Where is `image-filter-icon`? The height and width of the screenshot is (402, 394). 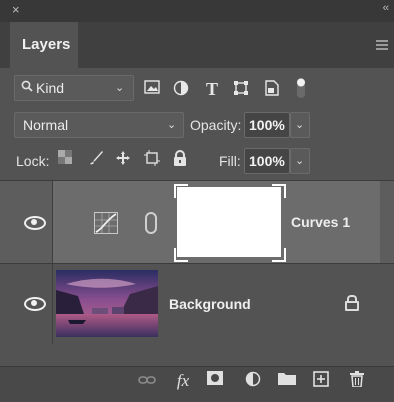
image-filter-icon is located at coordinates (152, 89).